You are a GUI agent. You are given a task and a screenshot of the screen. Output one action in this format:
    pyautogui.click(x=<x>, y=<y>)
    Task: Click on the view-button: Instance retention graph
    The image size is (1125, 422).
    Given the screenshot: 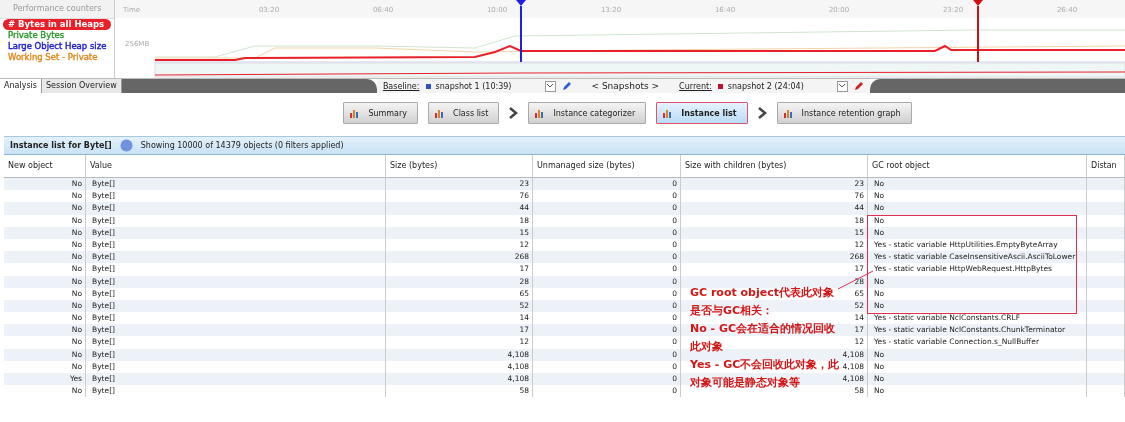 What is the action you would take?
    pyautogui.click(x=844, y=113)
    